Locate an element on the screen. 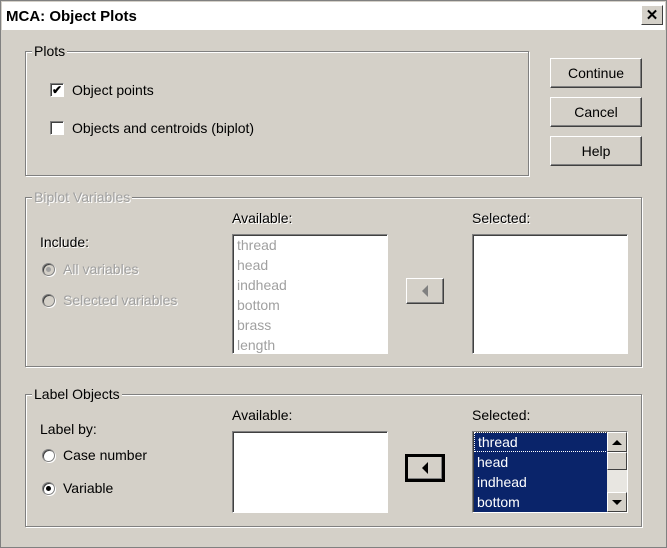 The width and height of the screenshot is (667, 548). biplot-legend: Biplot Variables is located at coordinates (82, 197).